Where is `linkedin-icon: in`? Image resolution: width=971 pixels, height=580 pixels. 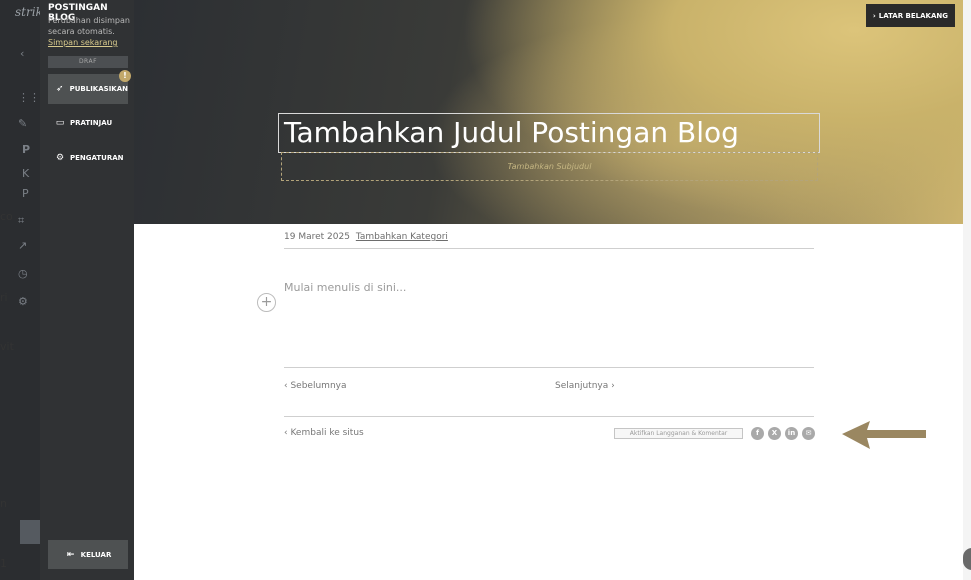 linkedin-icon: in is located at coordinates (791, 433).